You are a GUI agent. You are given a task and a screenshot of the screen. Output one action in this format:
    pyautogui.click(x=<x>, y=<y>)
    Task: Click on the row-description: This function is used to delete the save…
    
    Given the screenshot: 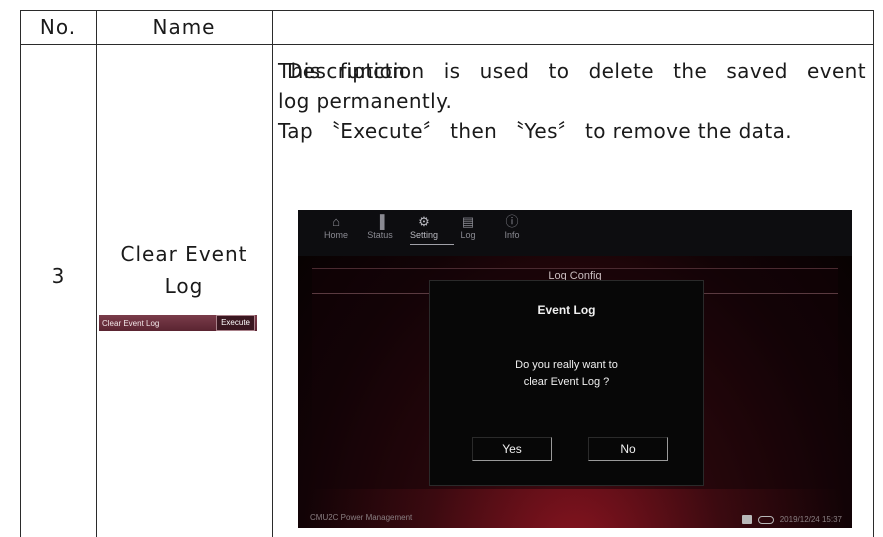 What is the action you would take?
    pyautogui.click(x=572, y=101)
    